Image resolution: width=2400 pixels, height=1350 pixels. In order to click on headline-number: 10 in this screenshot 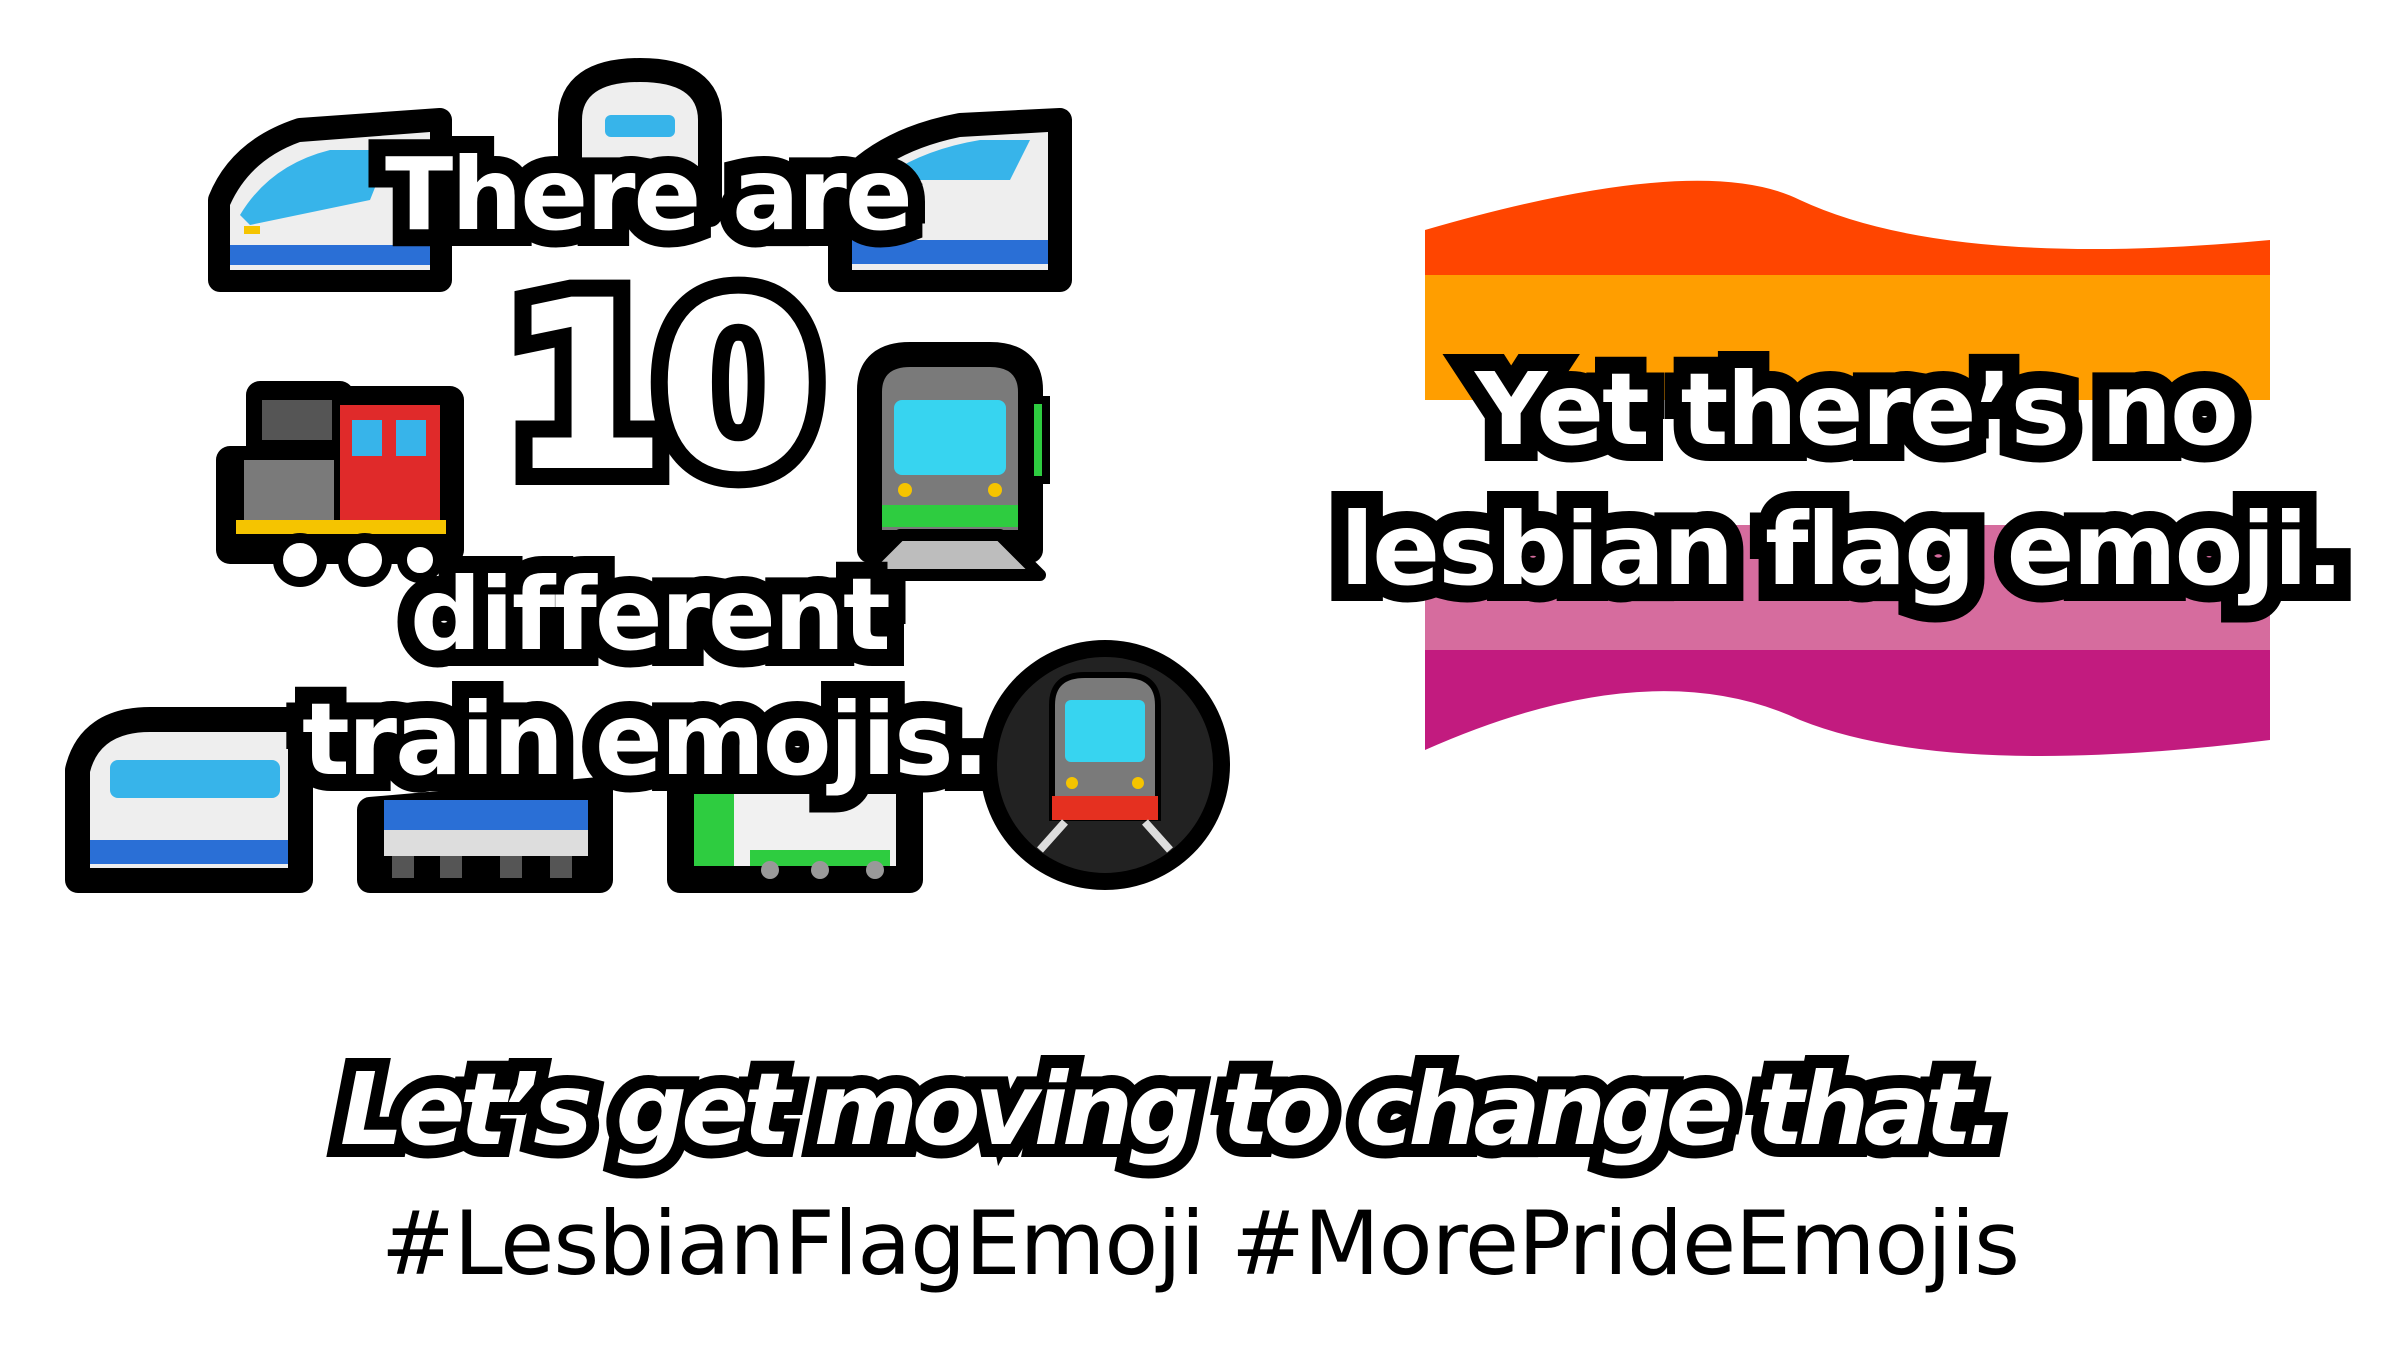, I will do `click(662, 387)`.